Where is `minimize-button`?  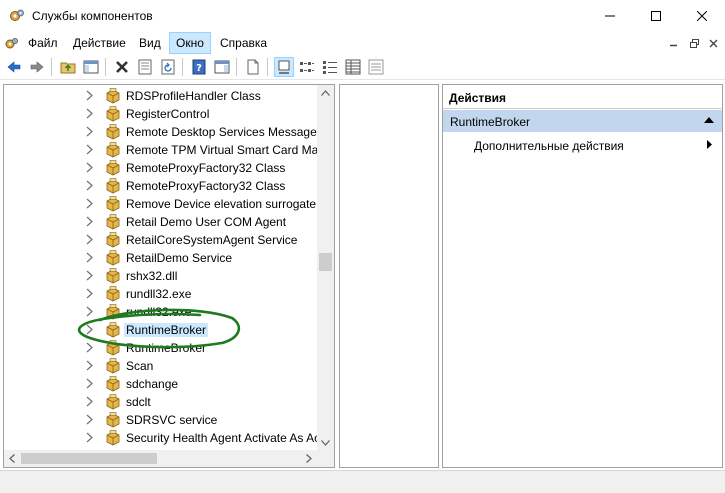 minimize-button is located at coordinates (610, 16).